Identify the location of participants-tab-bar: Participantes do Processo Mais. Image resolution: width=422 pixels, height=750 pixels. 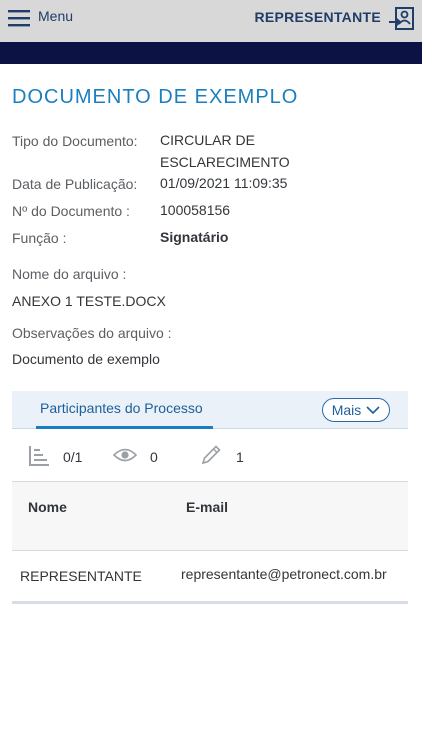
(210, 410).